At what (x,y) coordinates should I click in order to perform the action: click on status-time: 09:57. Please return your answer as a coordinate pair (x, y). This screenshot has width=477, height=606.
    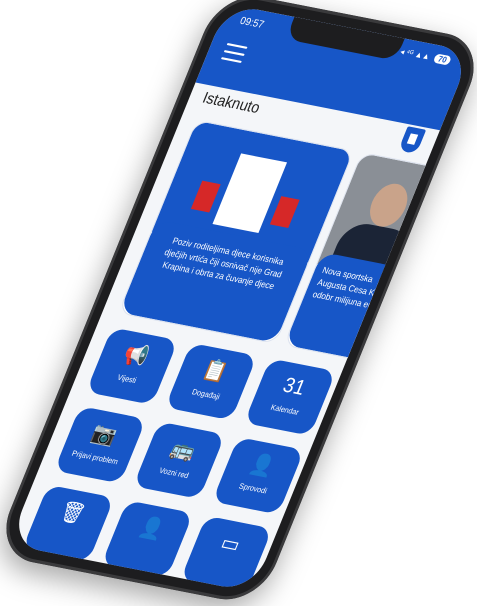
    Looking at the image, I should click on (252, 23).